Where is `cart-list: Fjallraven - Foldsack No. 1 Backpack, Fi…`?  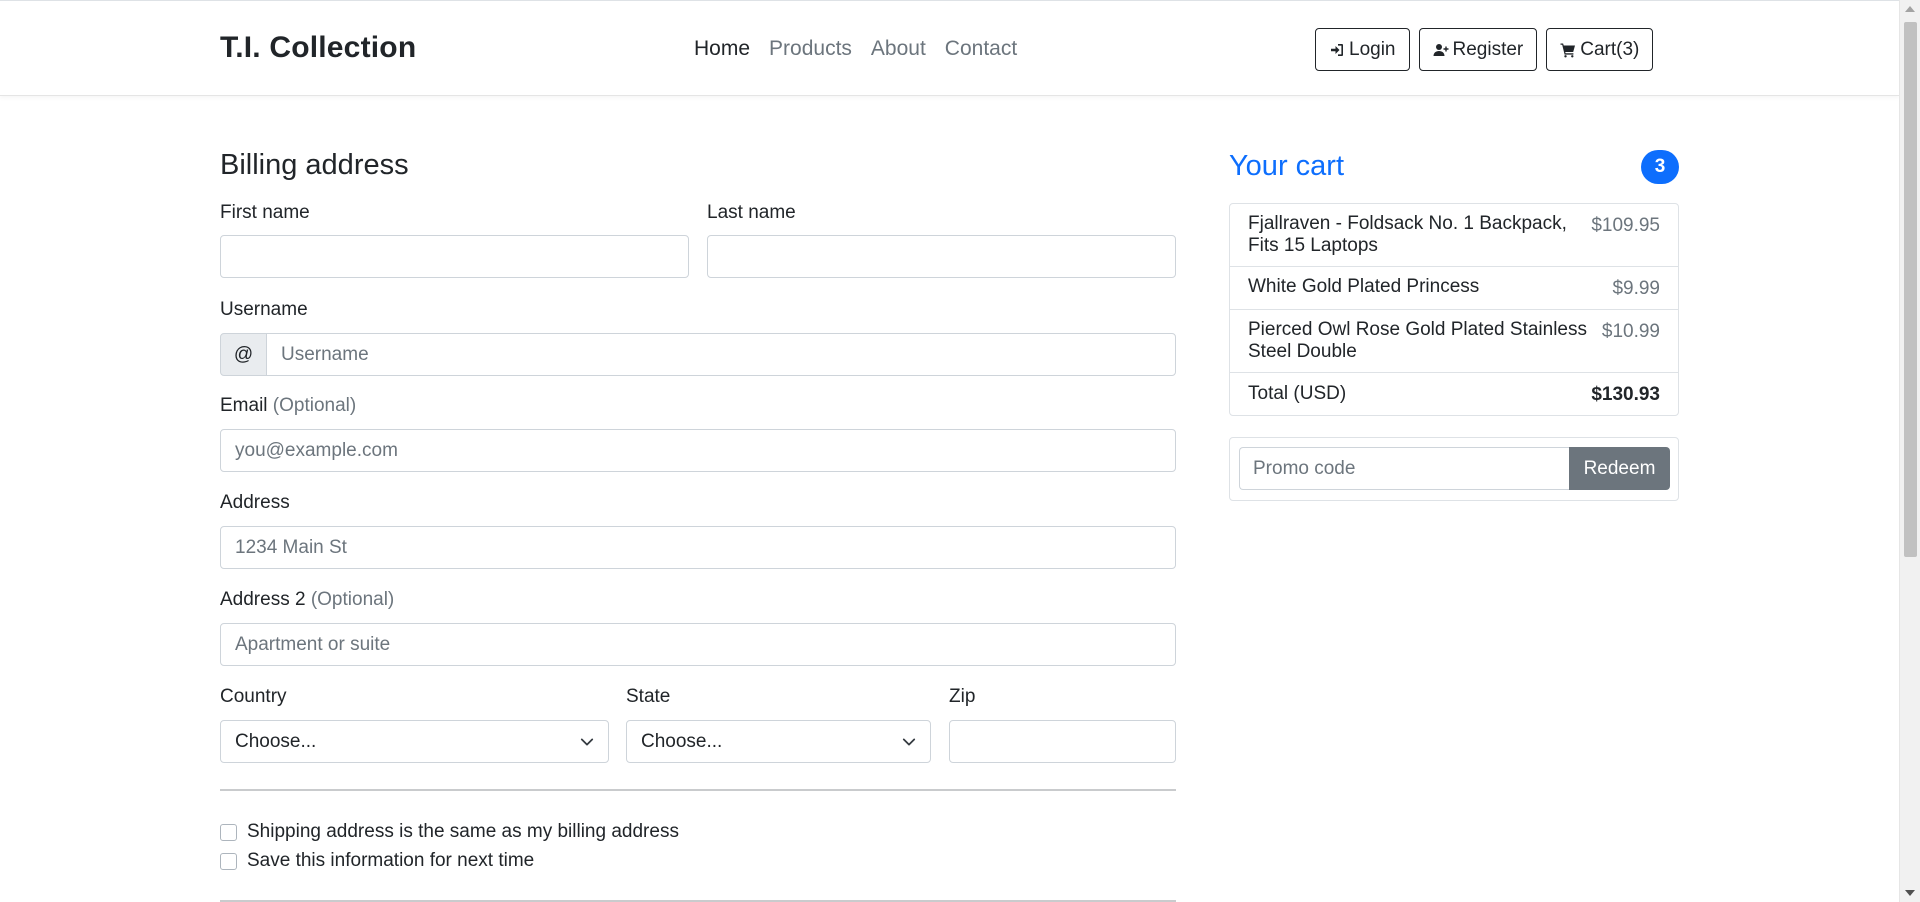
cart-list: Fjallraven - Foldsack No. 1 Backpack, Fi… is located at coordinates (1454, 309).